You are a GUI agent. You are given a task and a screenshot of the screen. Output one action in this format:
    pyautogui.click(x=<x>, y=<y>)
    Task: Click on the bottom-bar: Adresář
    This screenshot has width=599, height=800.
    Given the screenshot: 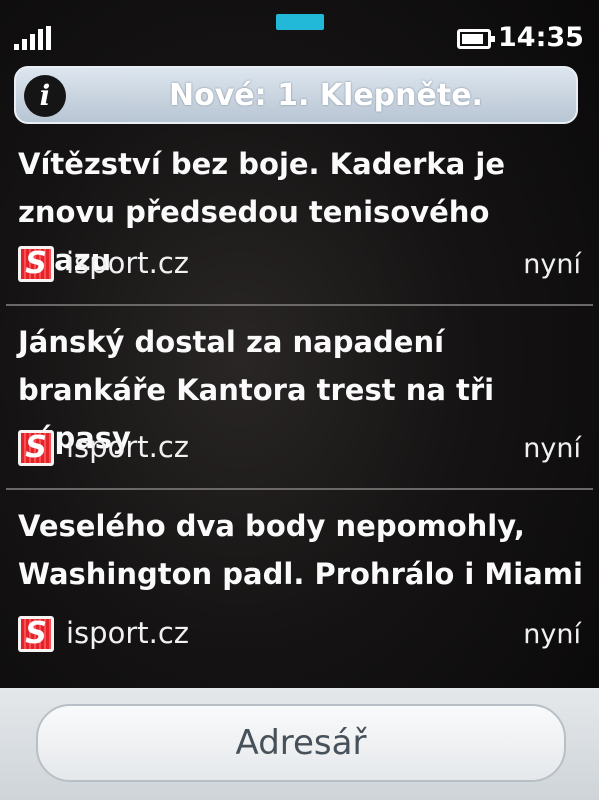 What is the action you would take?
    pyautogui.click(x=299, y=744)
    